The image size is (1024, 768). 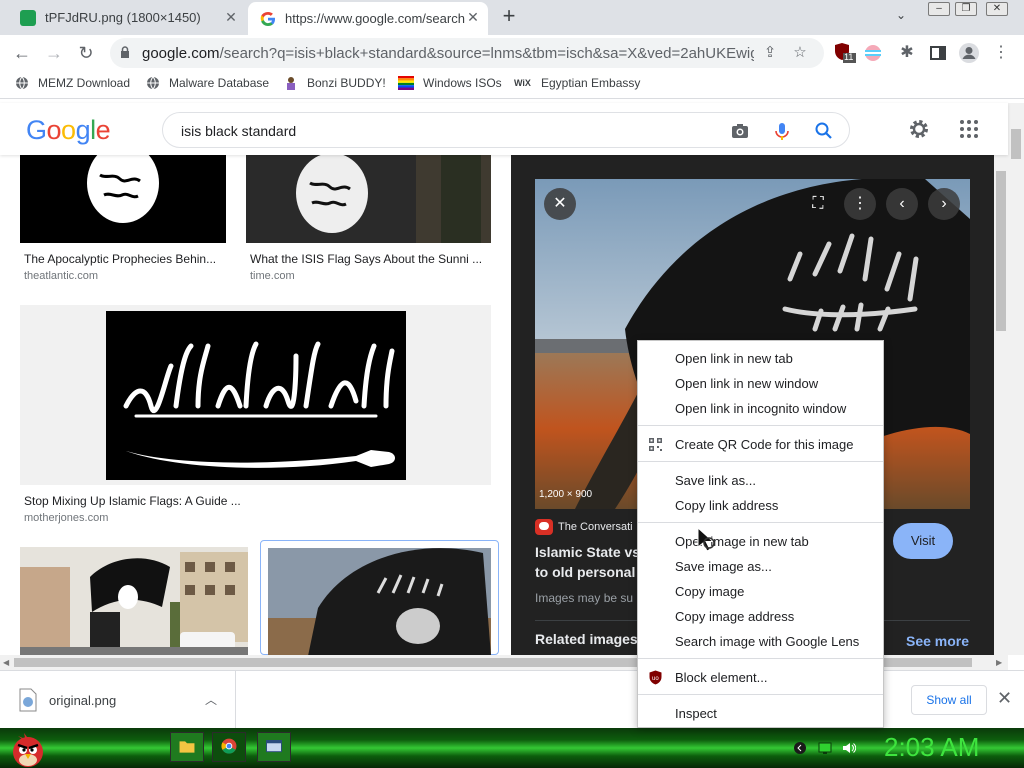 I want to click on camera-icon, so click(x=740, y=131).